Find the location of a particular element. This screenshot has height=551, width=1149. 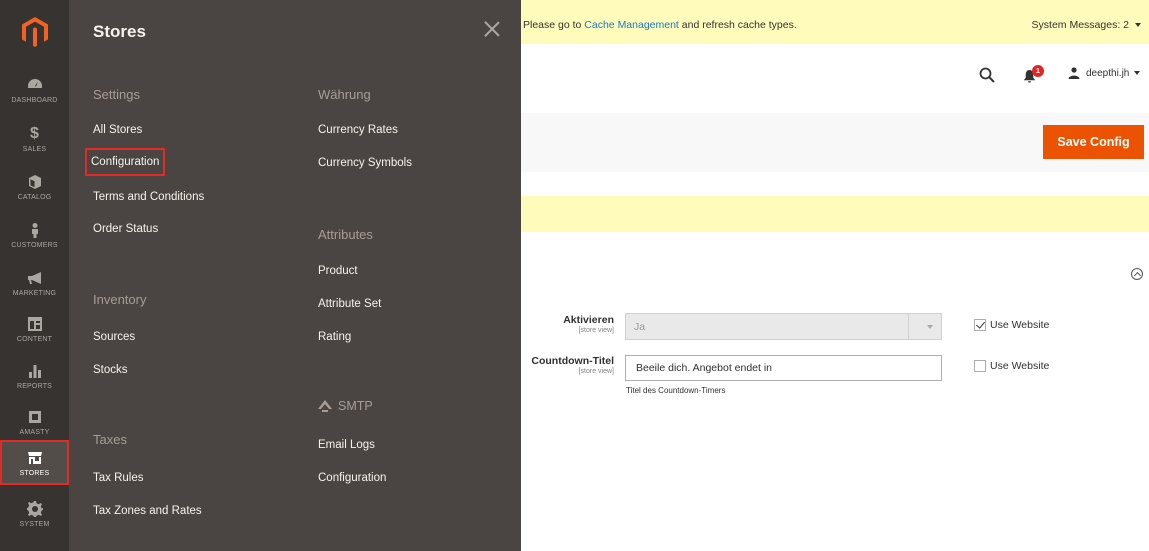

aktivieren-label: Aktivieren [store view] is located at coordinates (554, 324).